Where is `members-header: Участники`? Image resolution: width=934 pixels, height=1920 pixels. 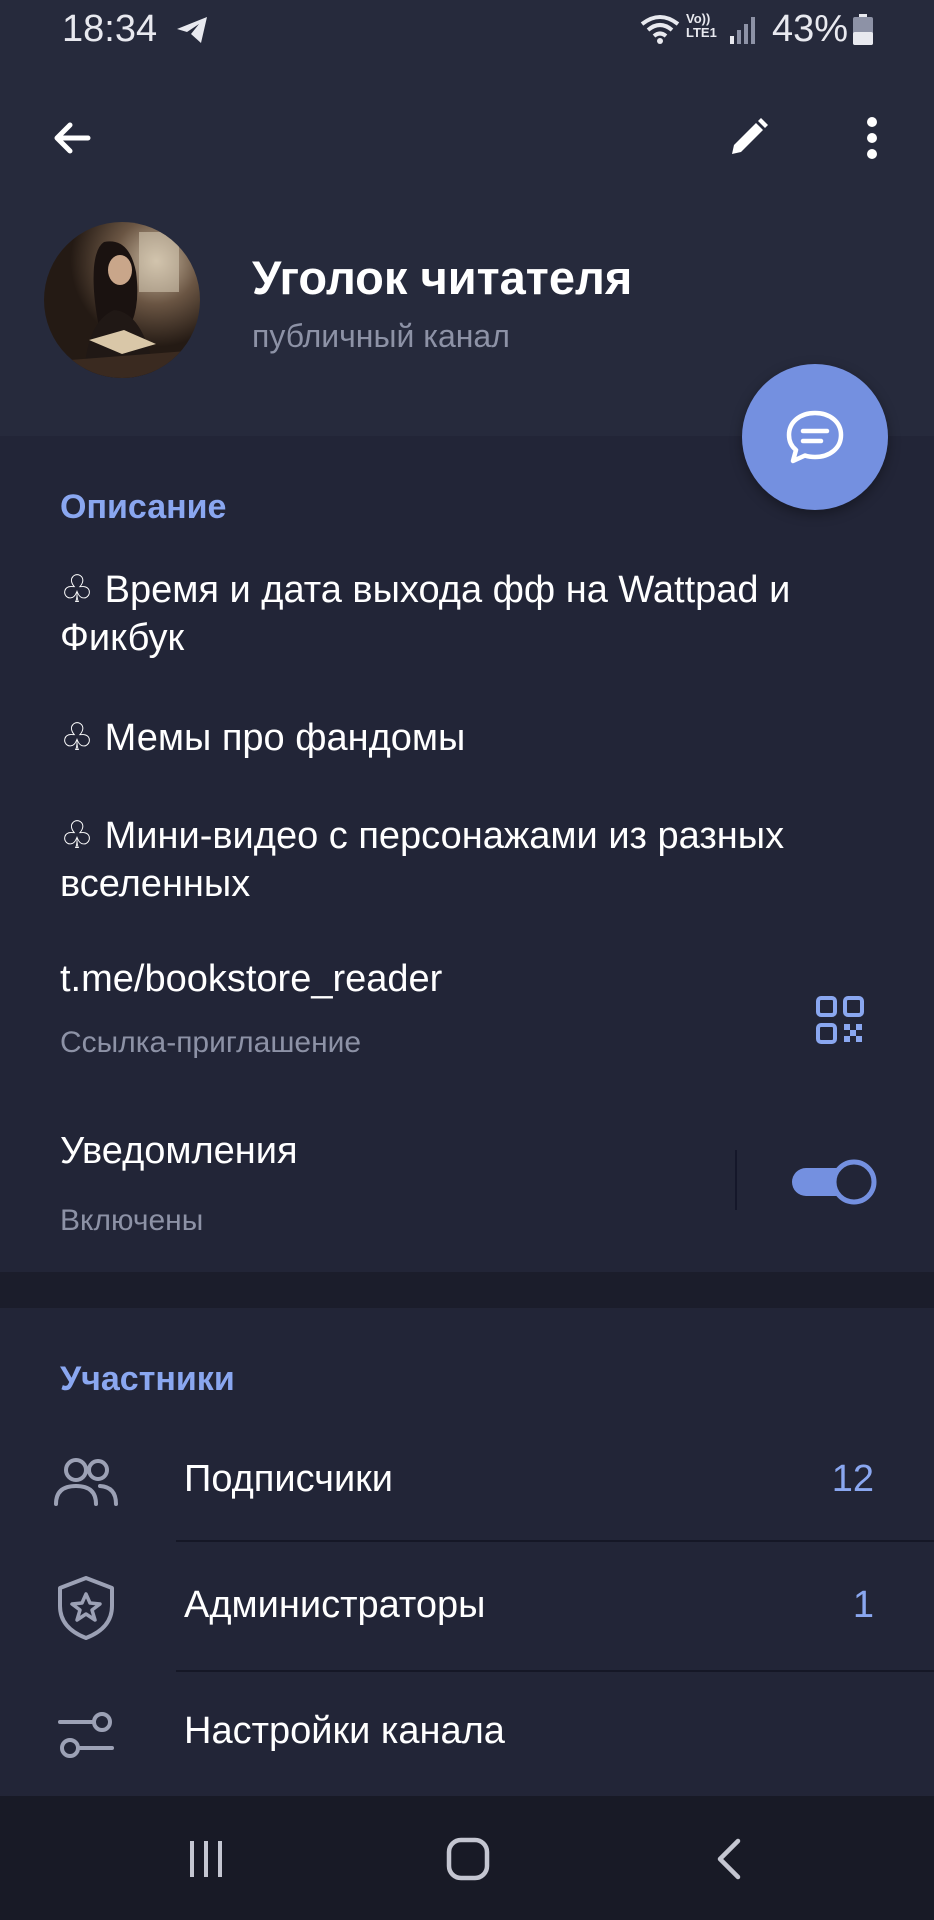
members-header: Участники is located at coordinates (147, 1379).